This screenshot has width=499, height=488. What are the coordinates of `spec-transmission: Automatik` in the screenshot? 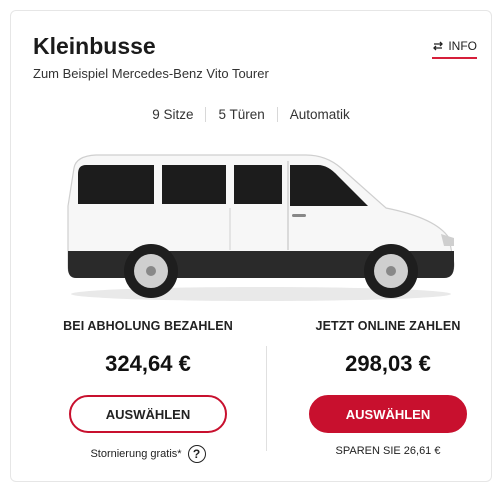 It's located at (319, 114).